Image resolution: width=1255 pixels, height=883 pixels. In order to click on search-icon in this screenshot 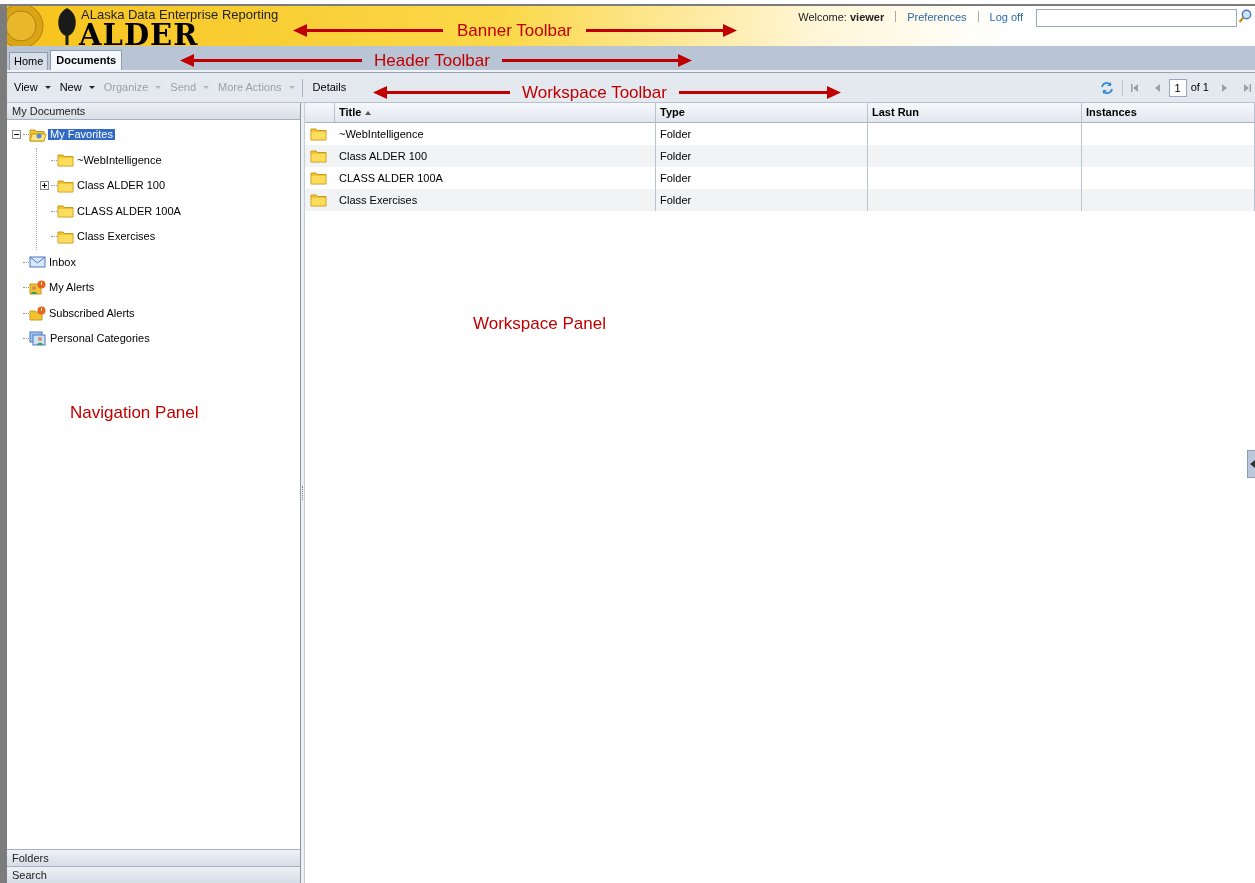, I will do `click(1245, 16)`.